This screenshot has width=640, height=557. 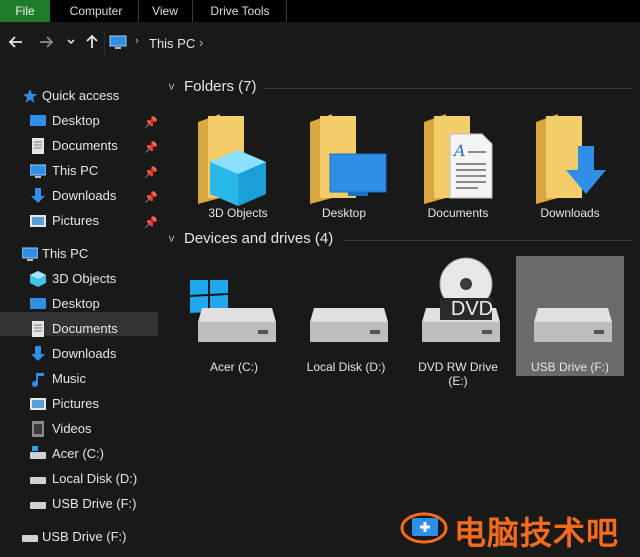 I want to click on drive-acer-c: Acer (C:), so click(x=234, y=316).